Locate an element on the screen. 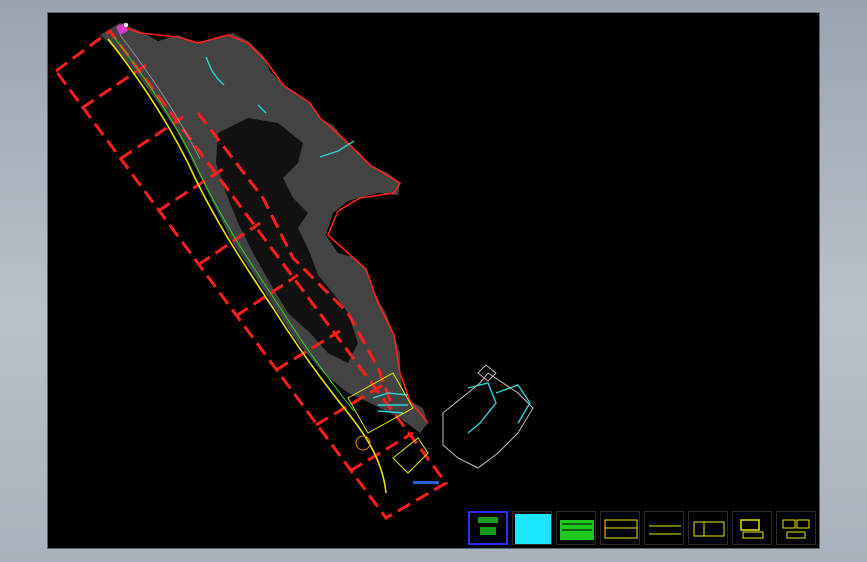  thumb-2-preview is located at coordinates (533, 529).